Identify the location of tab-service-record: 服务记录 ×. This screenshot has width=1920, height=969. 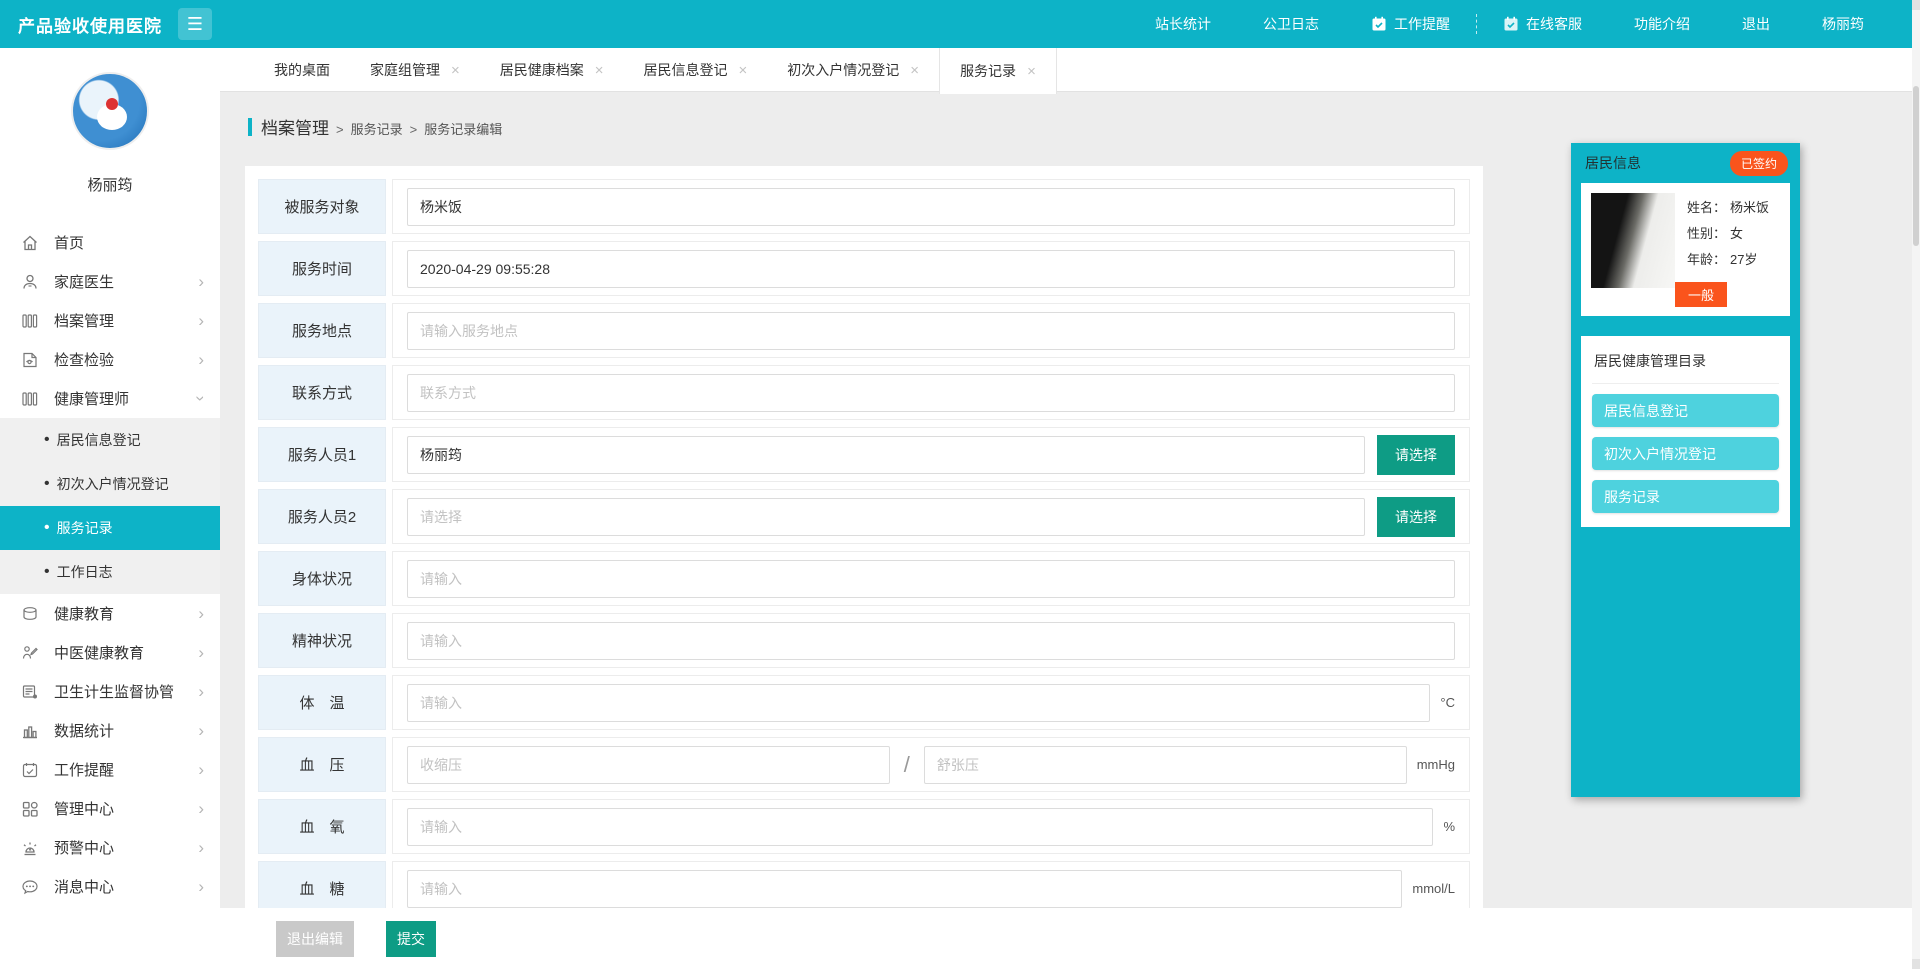
(998, 71).